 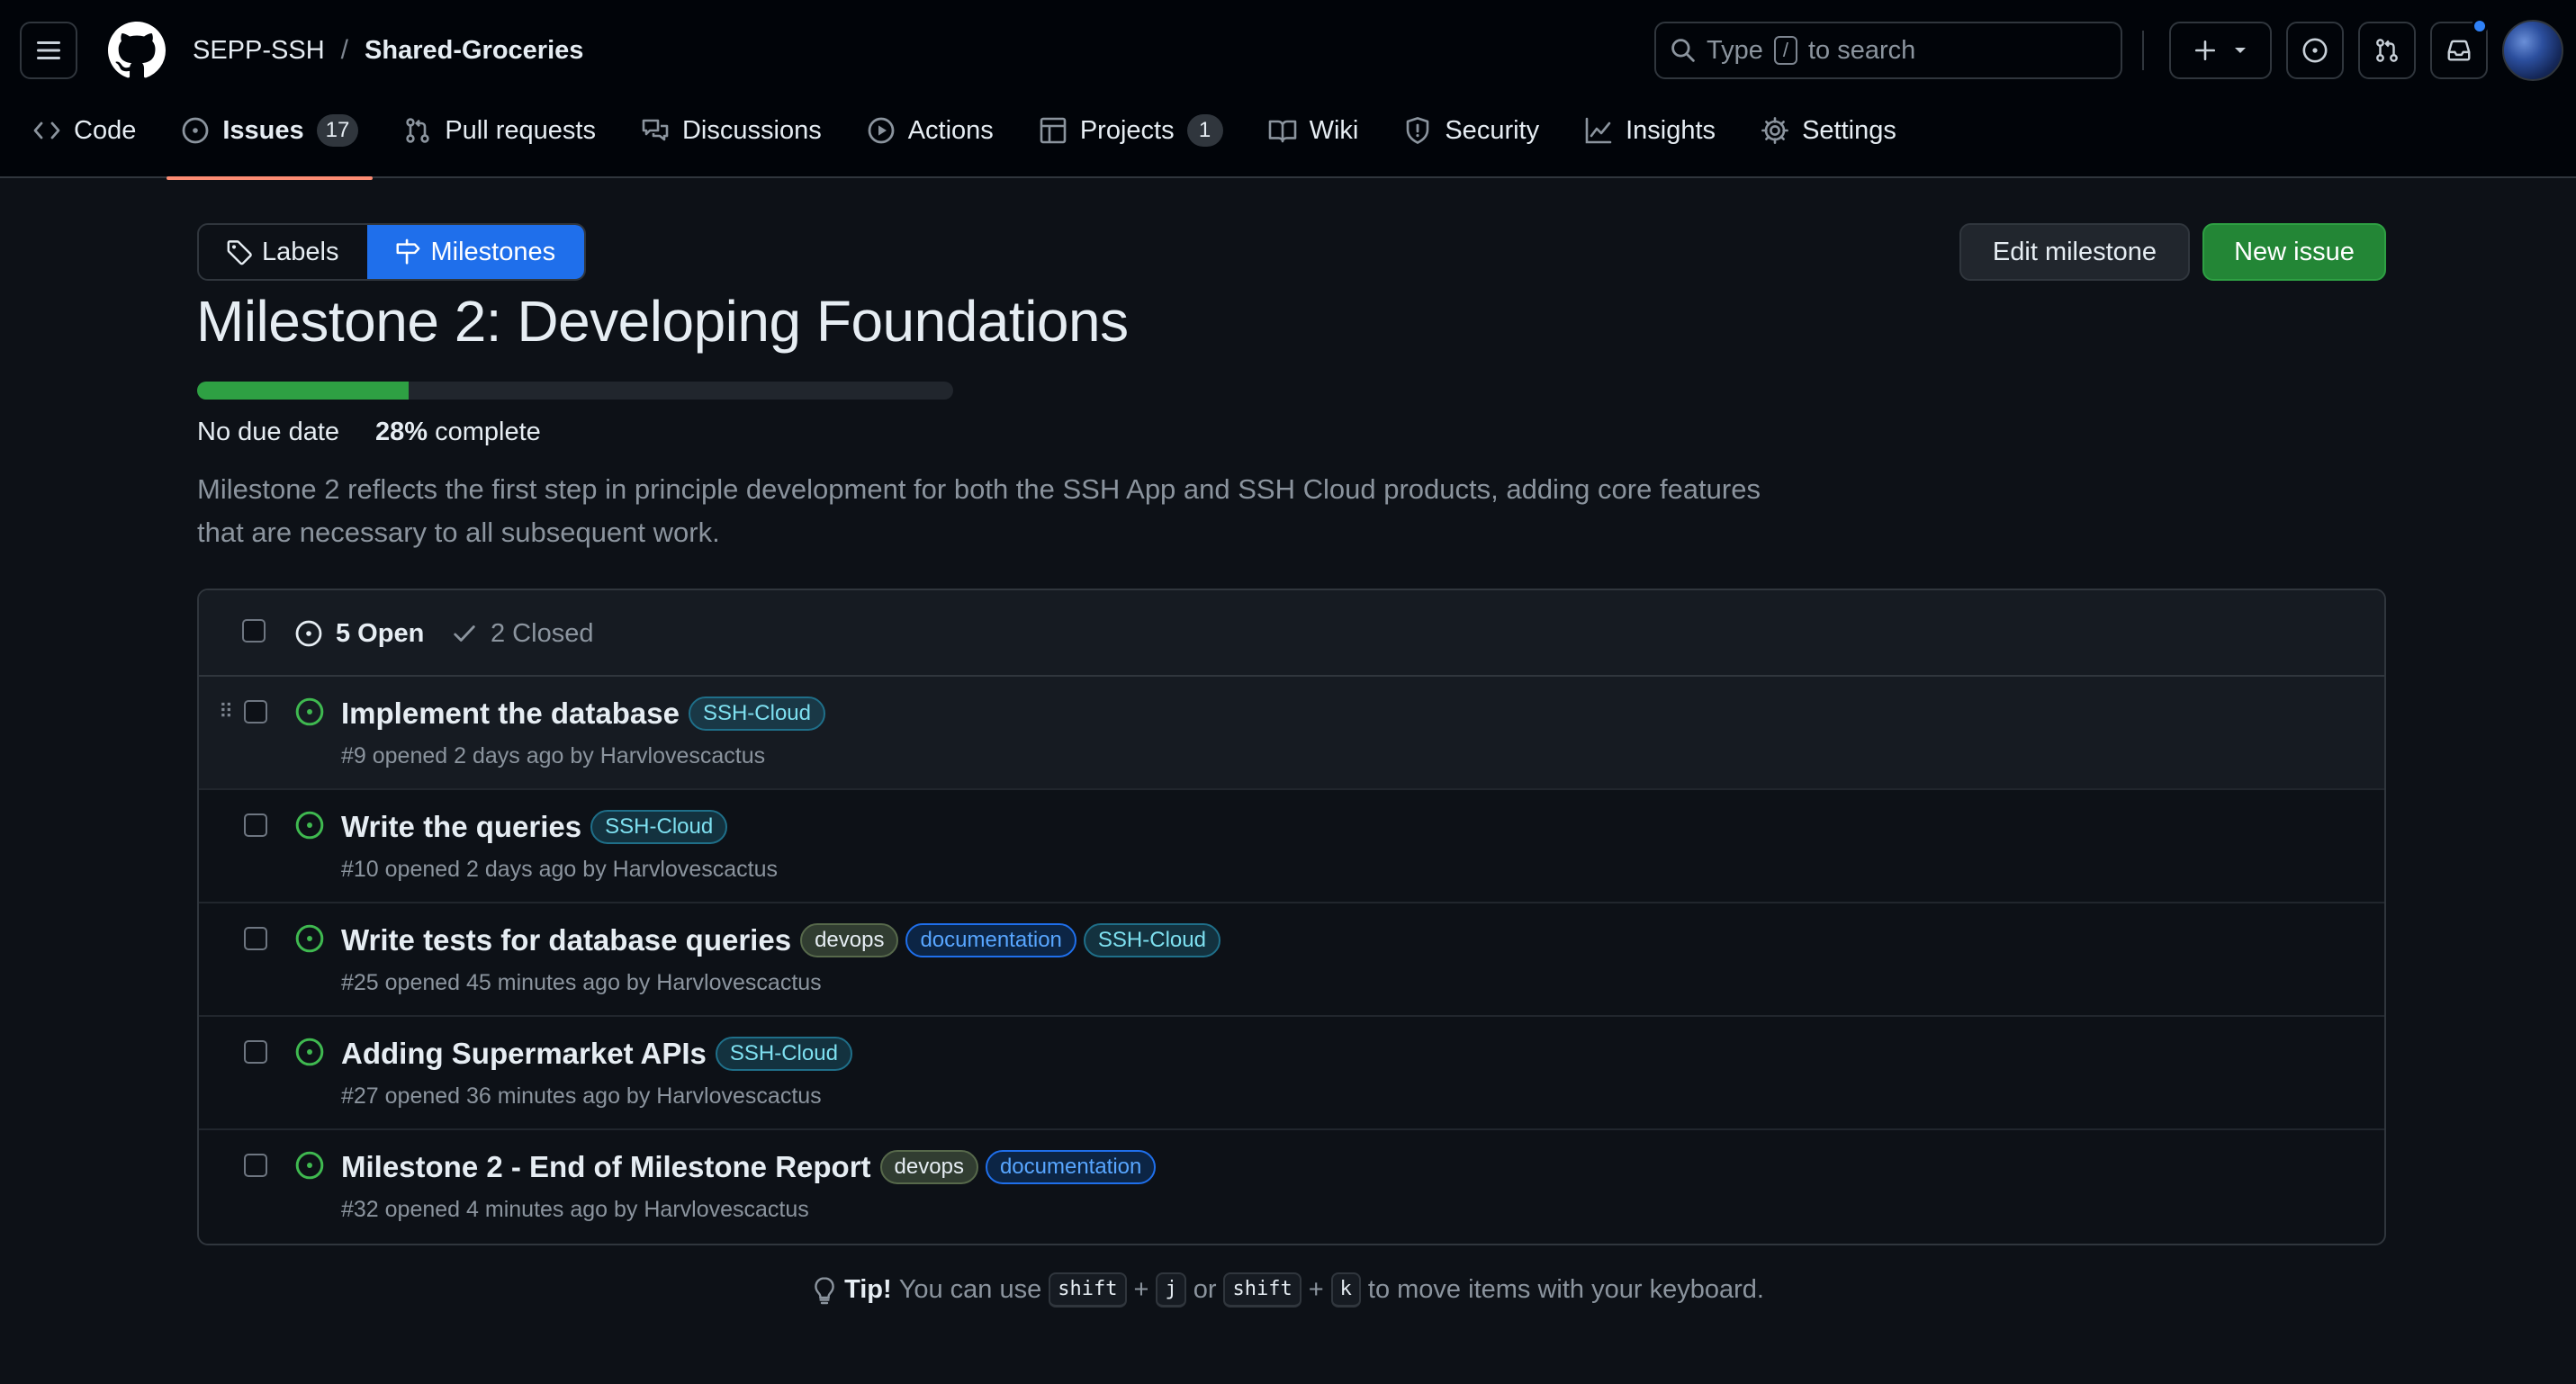 I want to click on plus-icon, so click(x=2205, y=51).